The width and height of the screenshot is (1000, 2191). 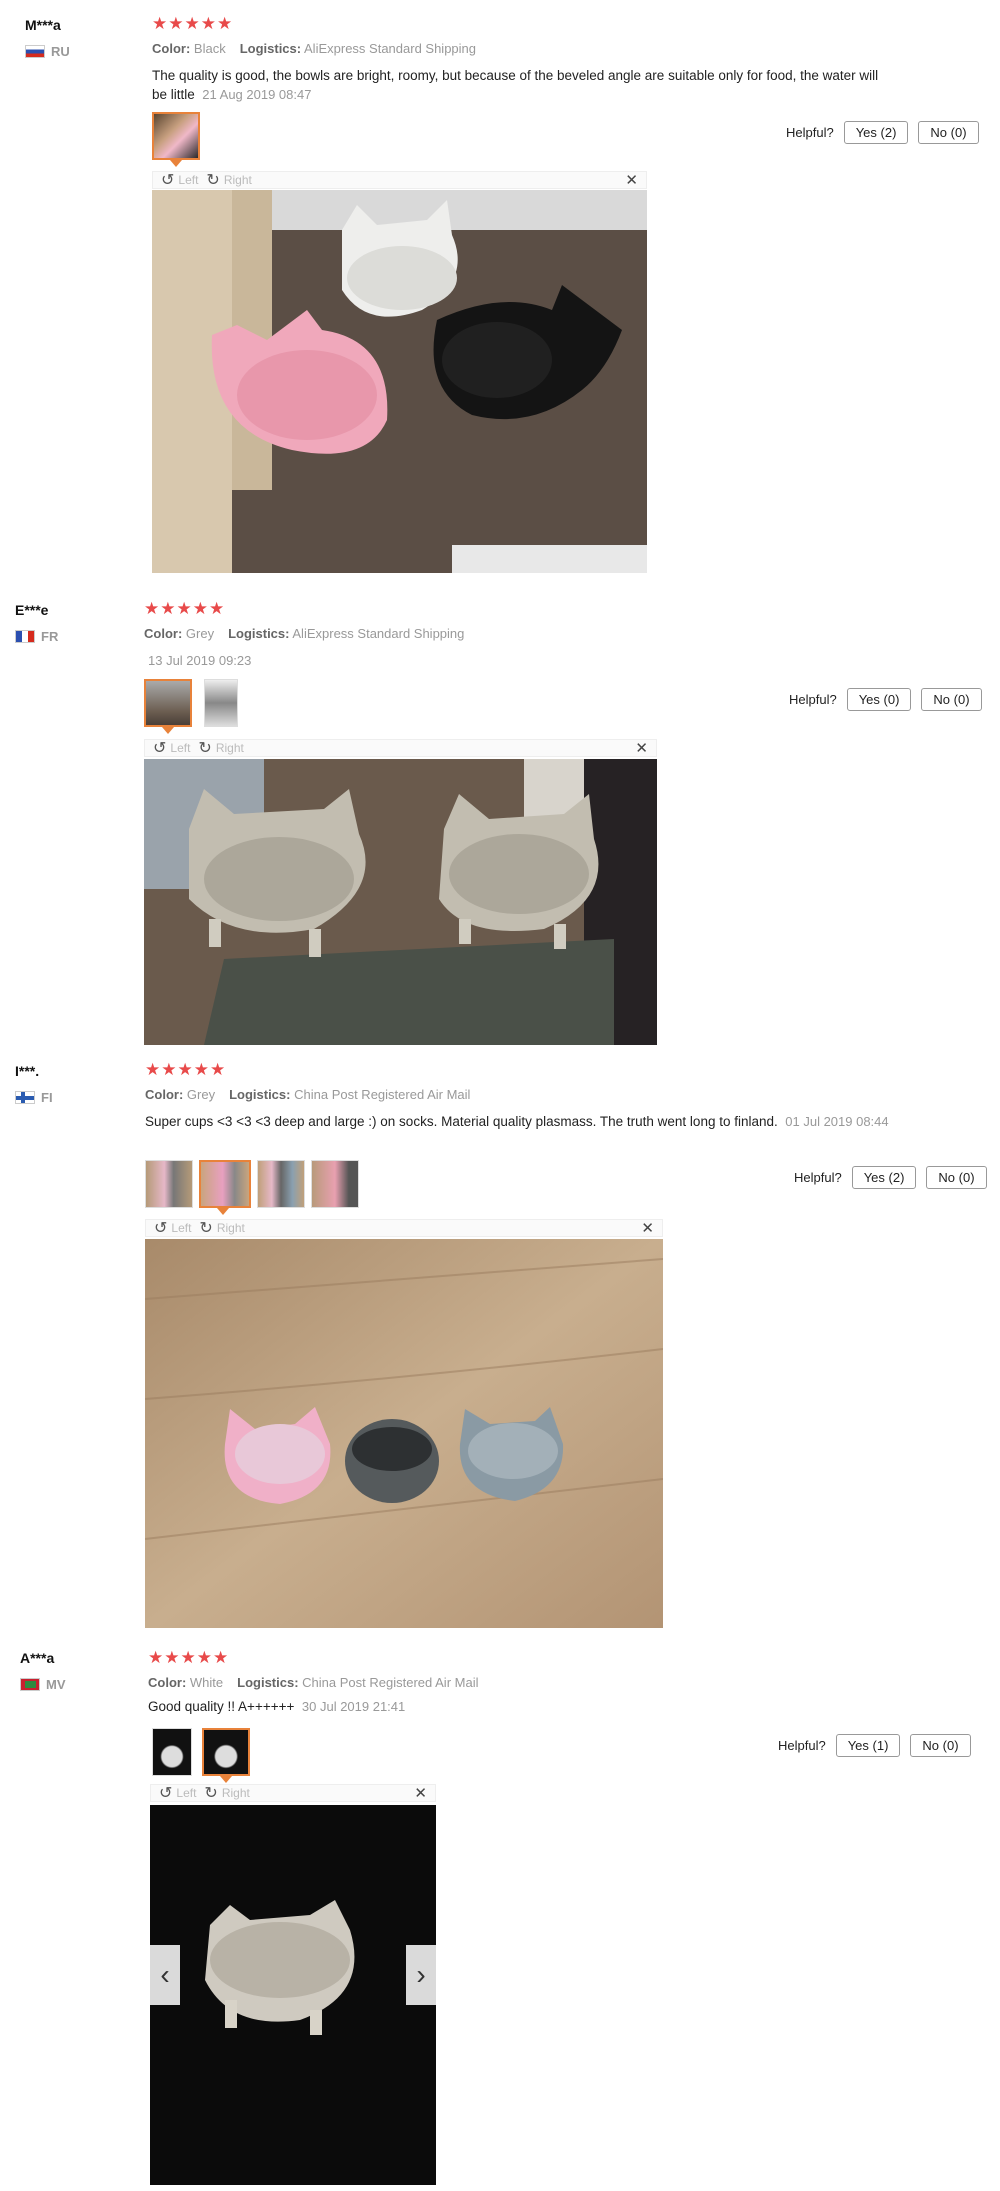 I want to click on chevron-left-icon: ‹, so click(x=165, y=1974).